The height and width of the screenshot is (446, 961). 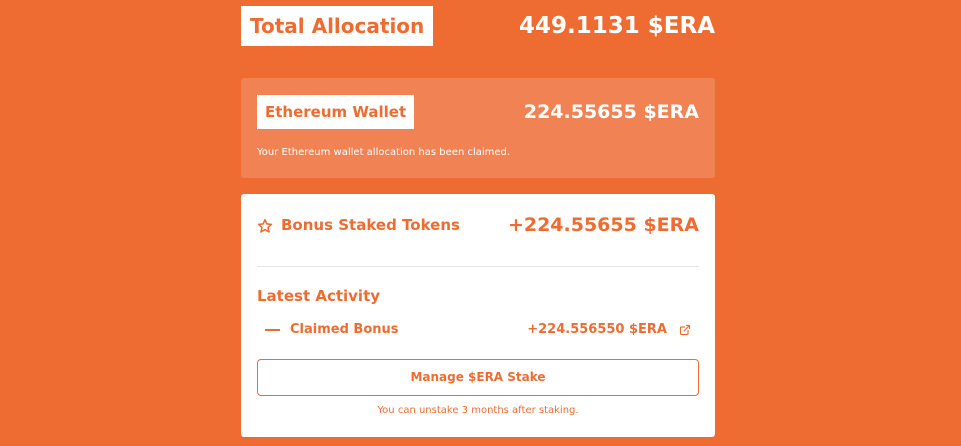 What do you see at coordinates (336, 112) in the screenshot?
I see `ethereum-wallet-label: Ethereum Wallet` at bounding box center [336, 112].